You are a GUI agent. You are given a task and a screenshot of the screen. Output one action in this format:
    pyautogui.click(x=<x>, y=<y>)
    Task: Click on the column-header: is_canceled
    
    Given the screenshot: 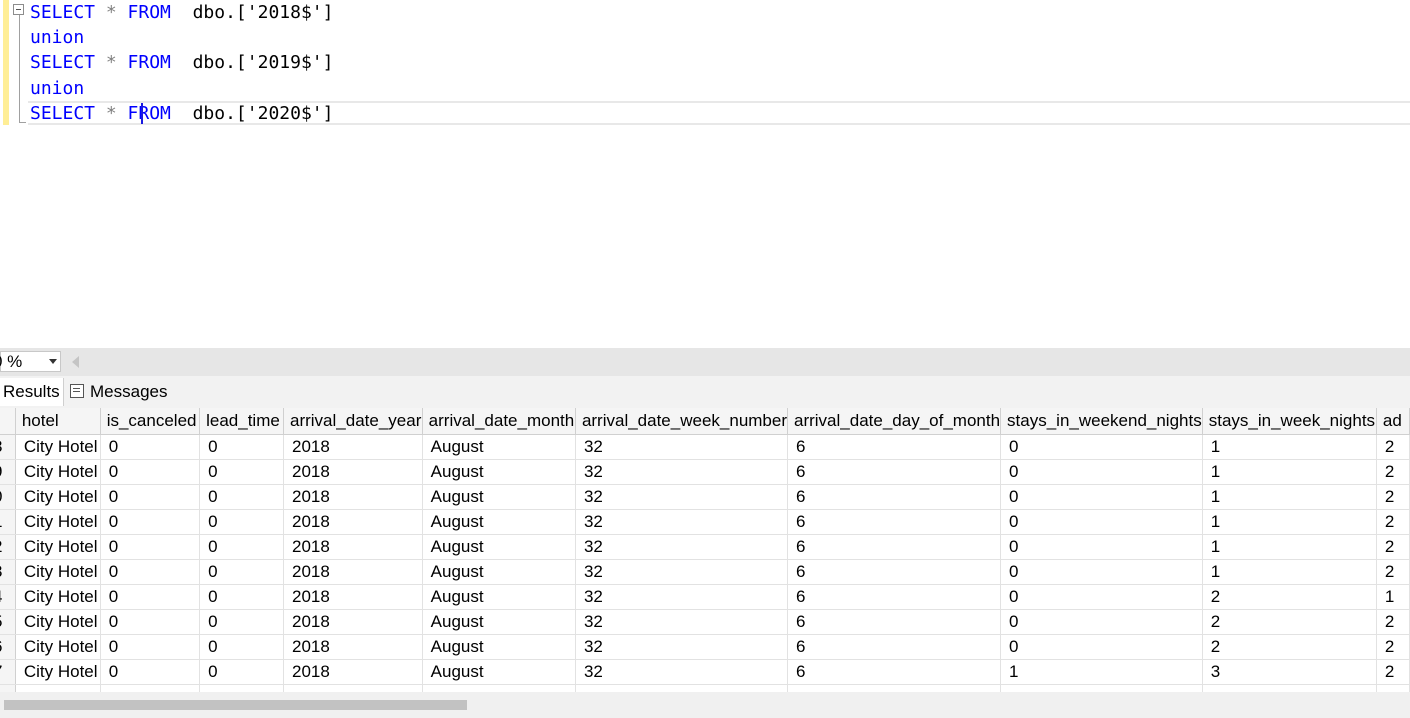 What is the action you would take?
    pyautogui.click(x=150, y=421)
    